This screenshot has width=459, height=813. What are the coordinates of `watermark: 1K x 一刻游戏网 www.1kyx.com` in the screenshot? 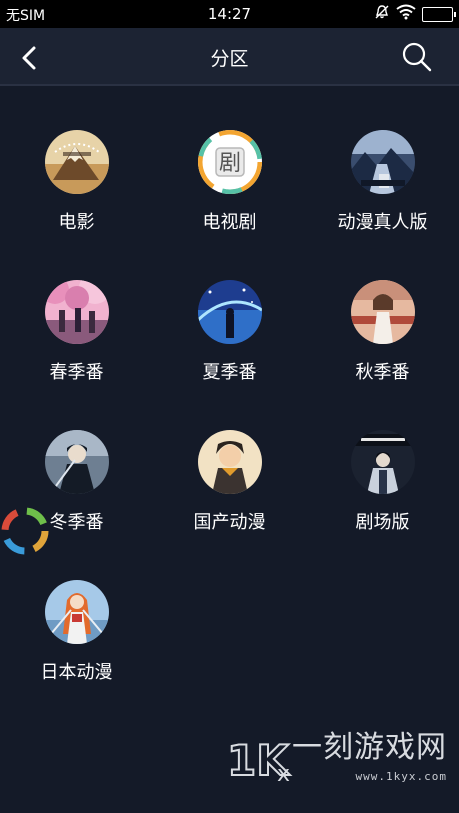 It's located at (340, 759).